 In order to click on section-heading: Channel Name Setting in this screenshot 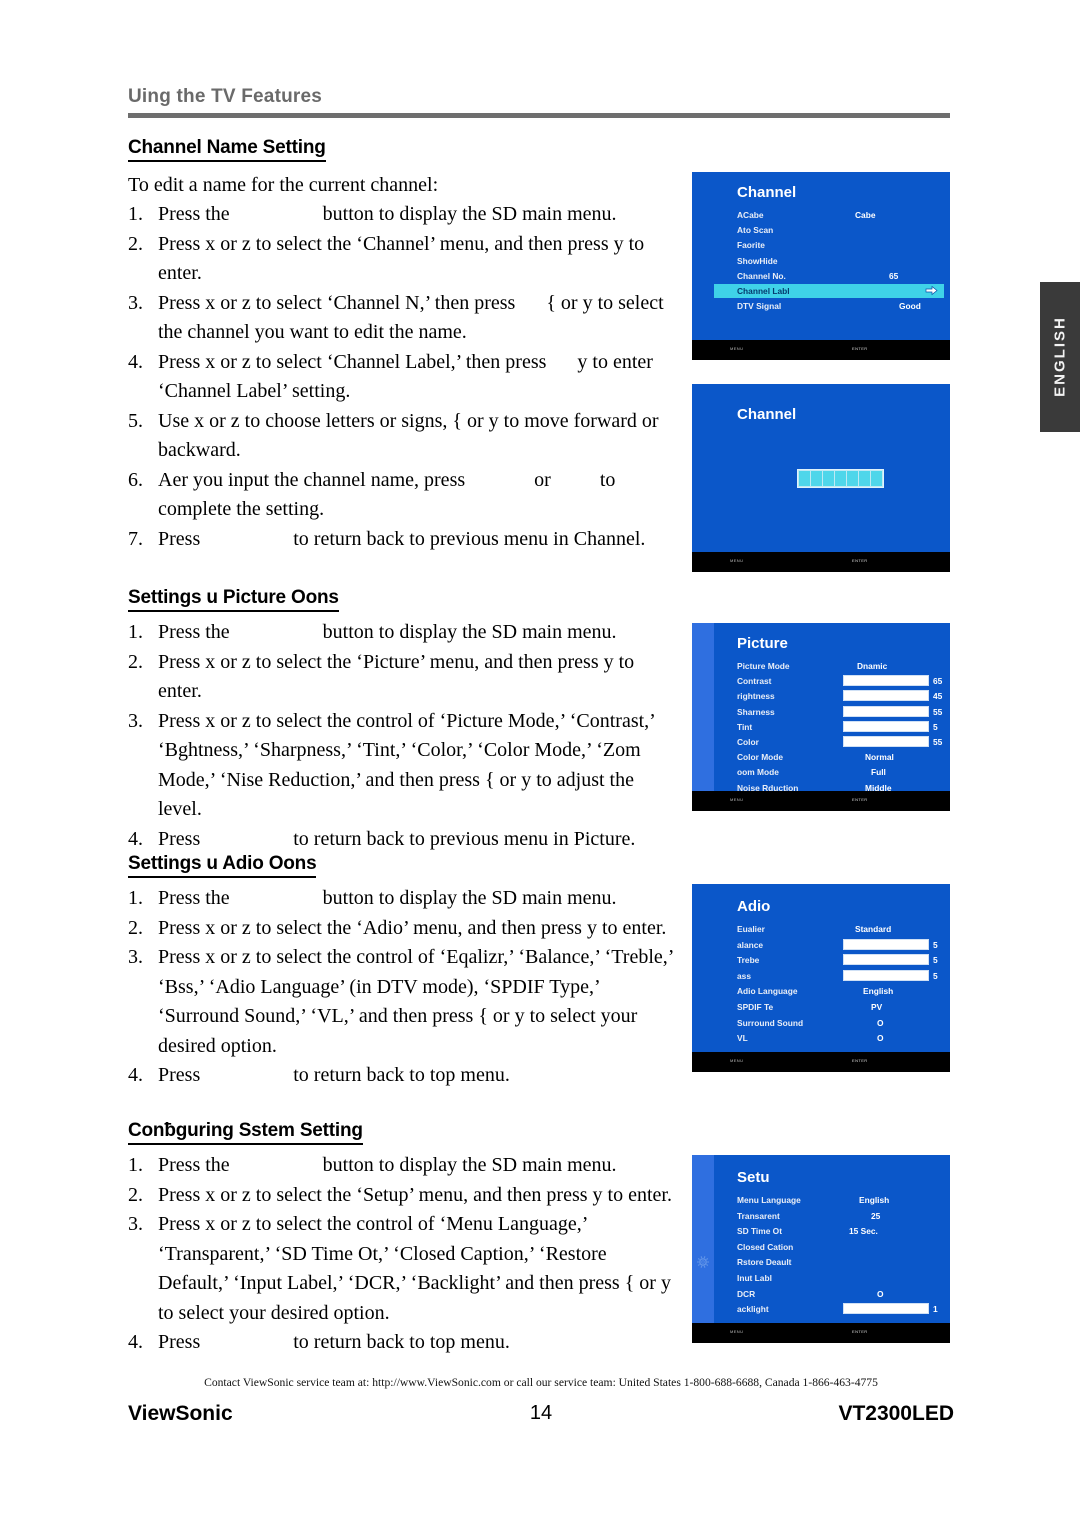, I will do `click(227, 149)`.